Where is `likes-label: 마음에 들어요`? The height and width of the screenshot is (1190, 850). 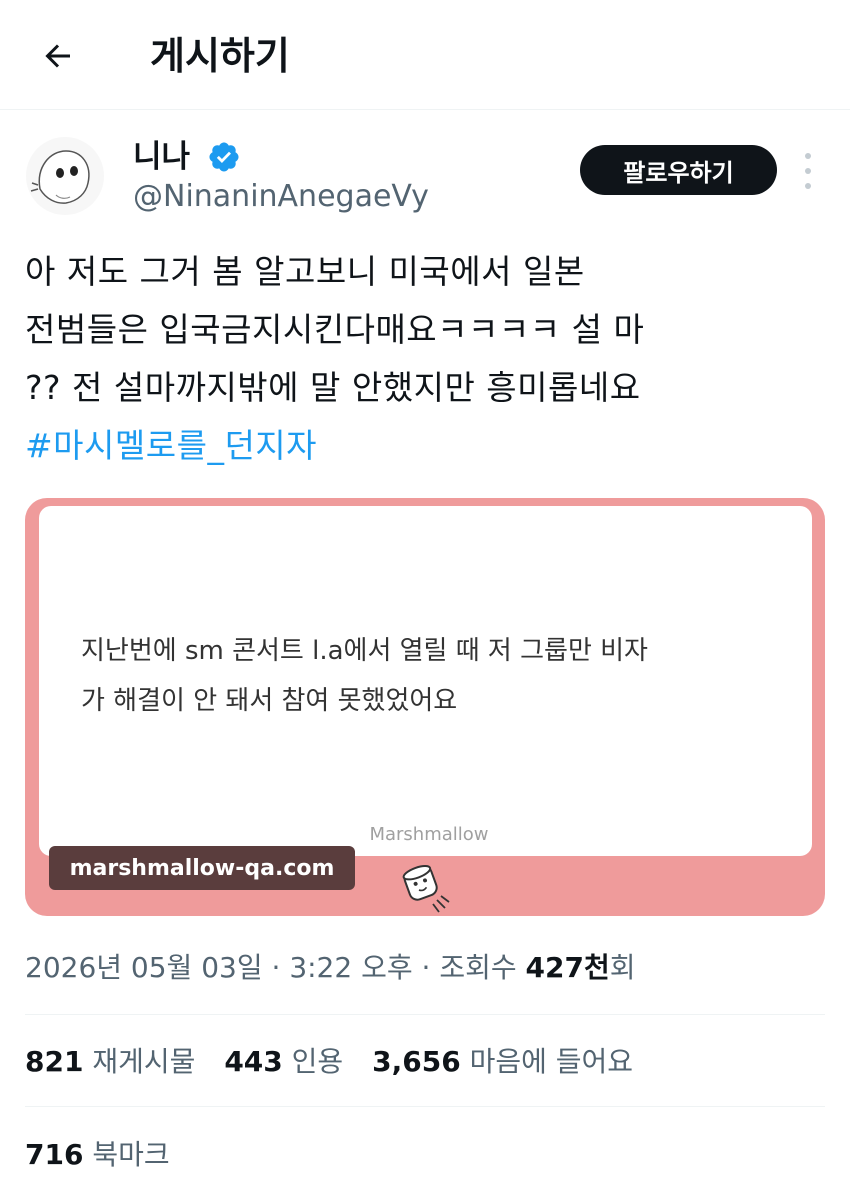
likes-label: 마음에 들어요 is located at coordinates (551, 1061).